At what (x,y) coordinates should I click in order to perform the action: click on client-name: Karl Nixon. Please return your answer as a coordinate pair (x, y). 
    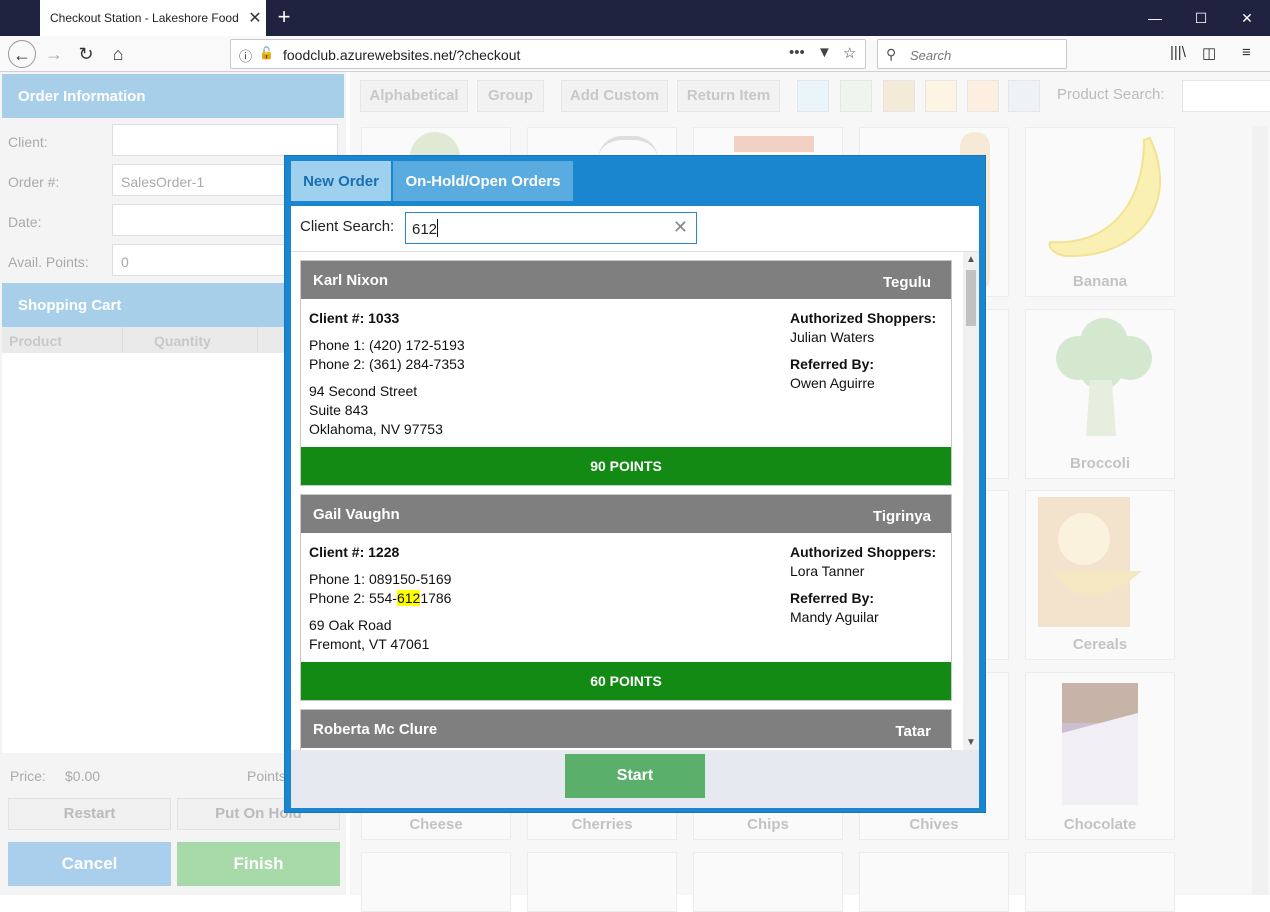
    Looking at the image, I should click on (351, 280).